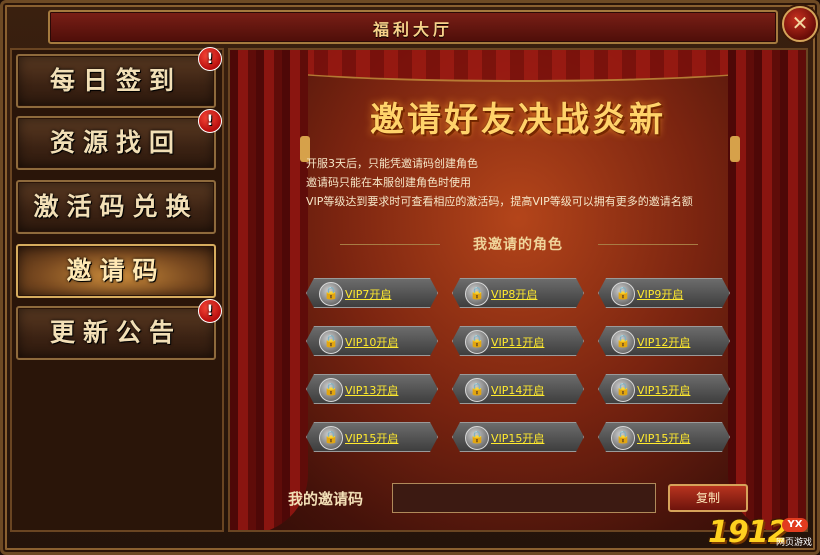  I want to click on invite-slot: 🔒 VIP8开启, so click(518, 293).